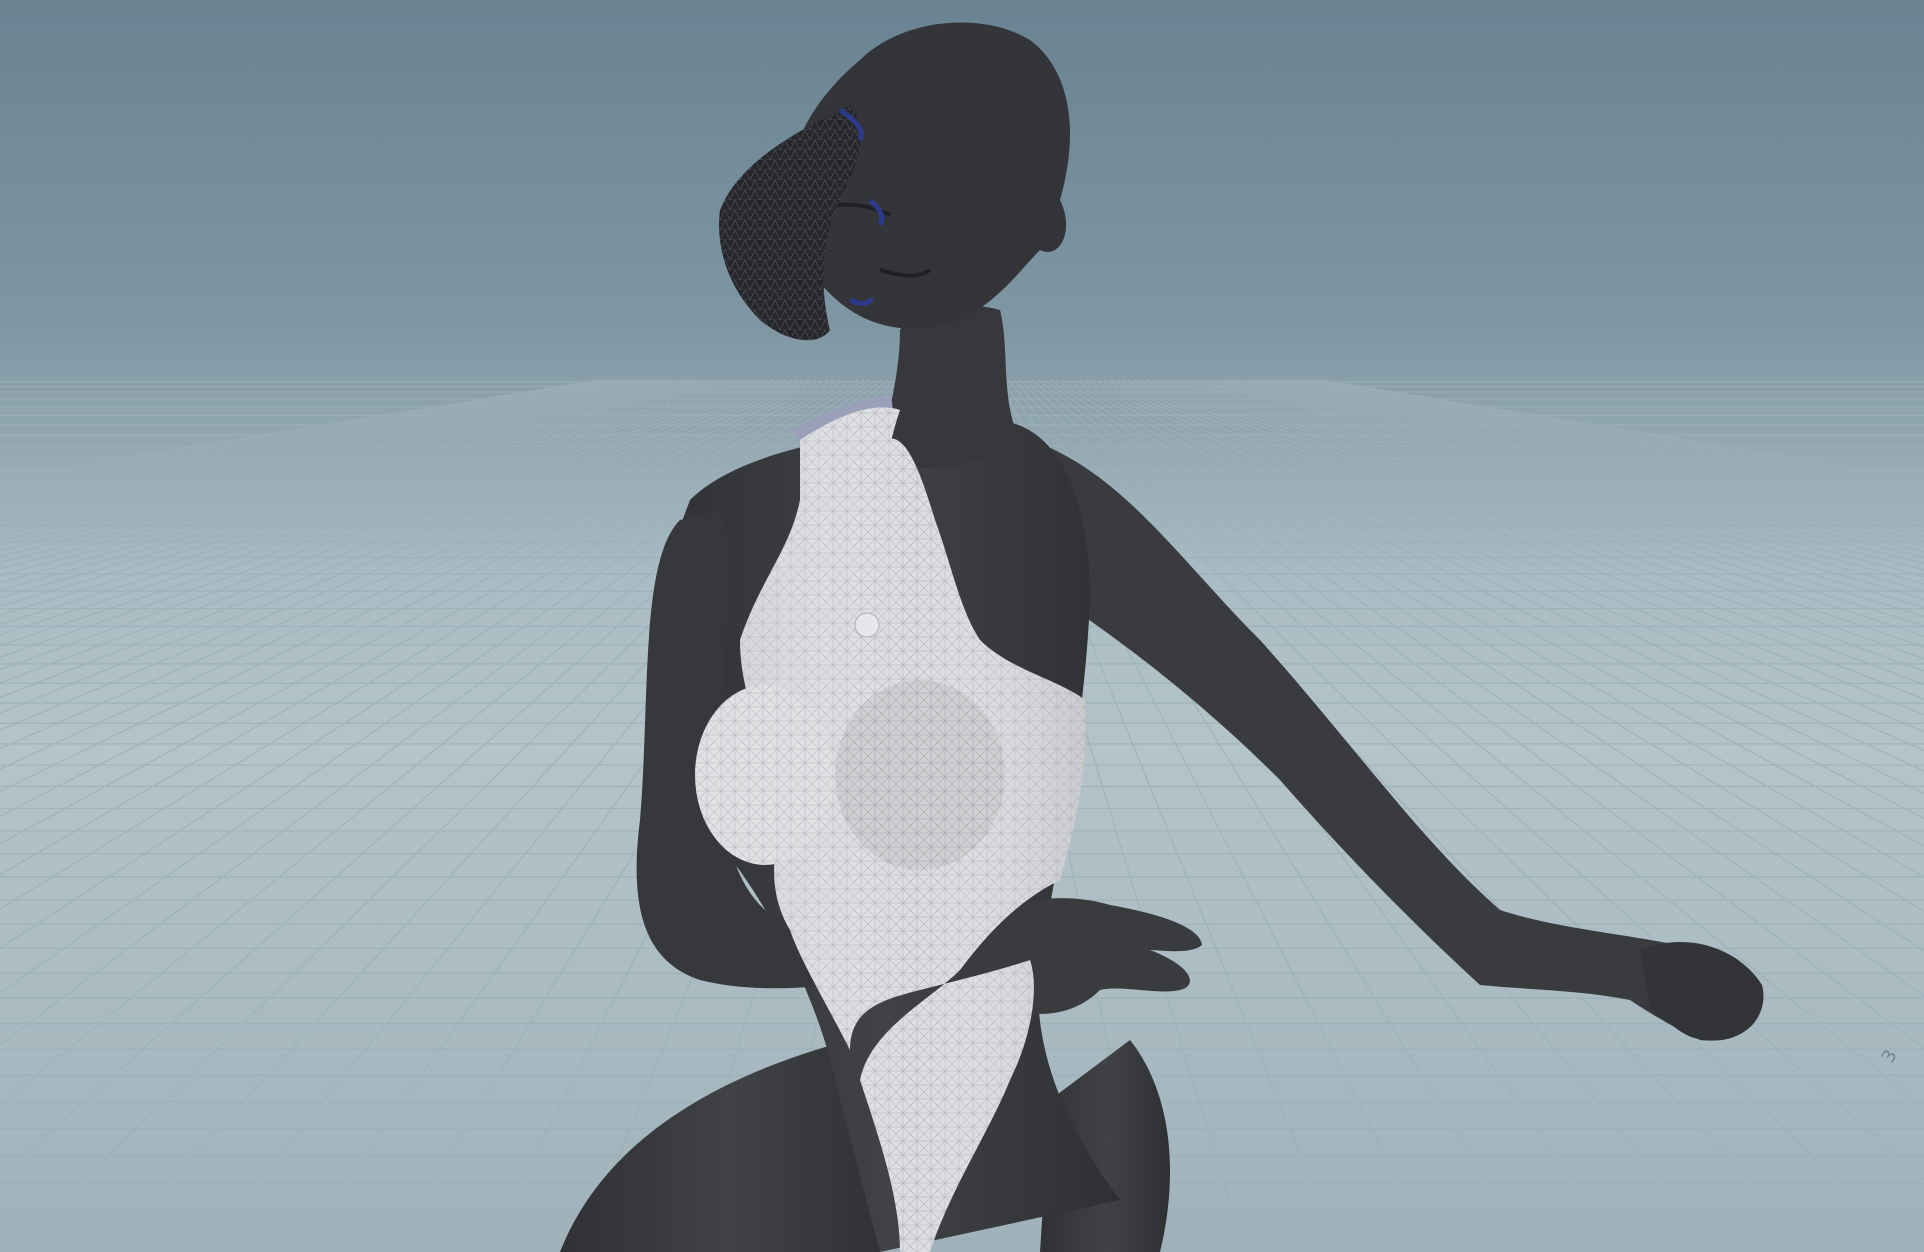  What do you see at coordinates (1702, 991) in the screenshot?
I see `fist` at bounding box center [1702, 991].